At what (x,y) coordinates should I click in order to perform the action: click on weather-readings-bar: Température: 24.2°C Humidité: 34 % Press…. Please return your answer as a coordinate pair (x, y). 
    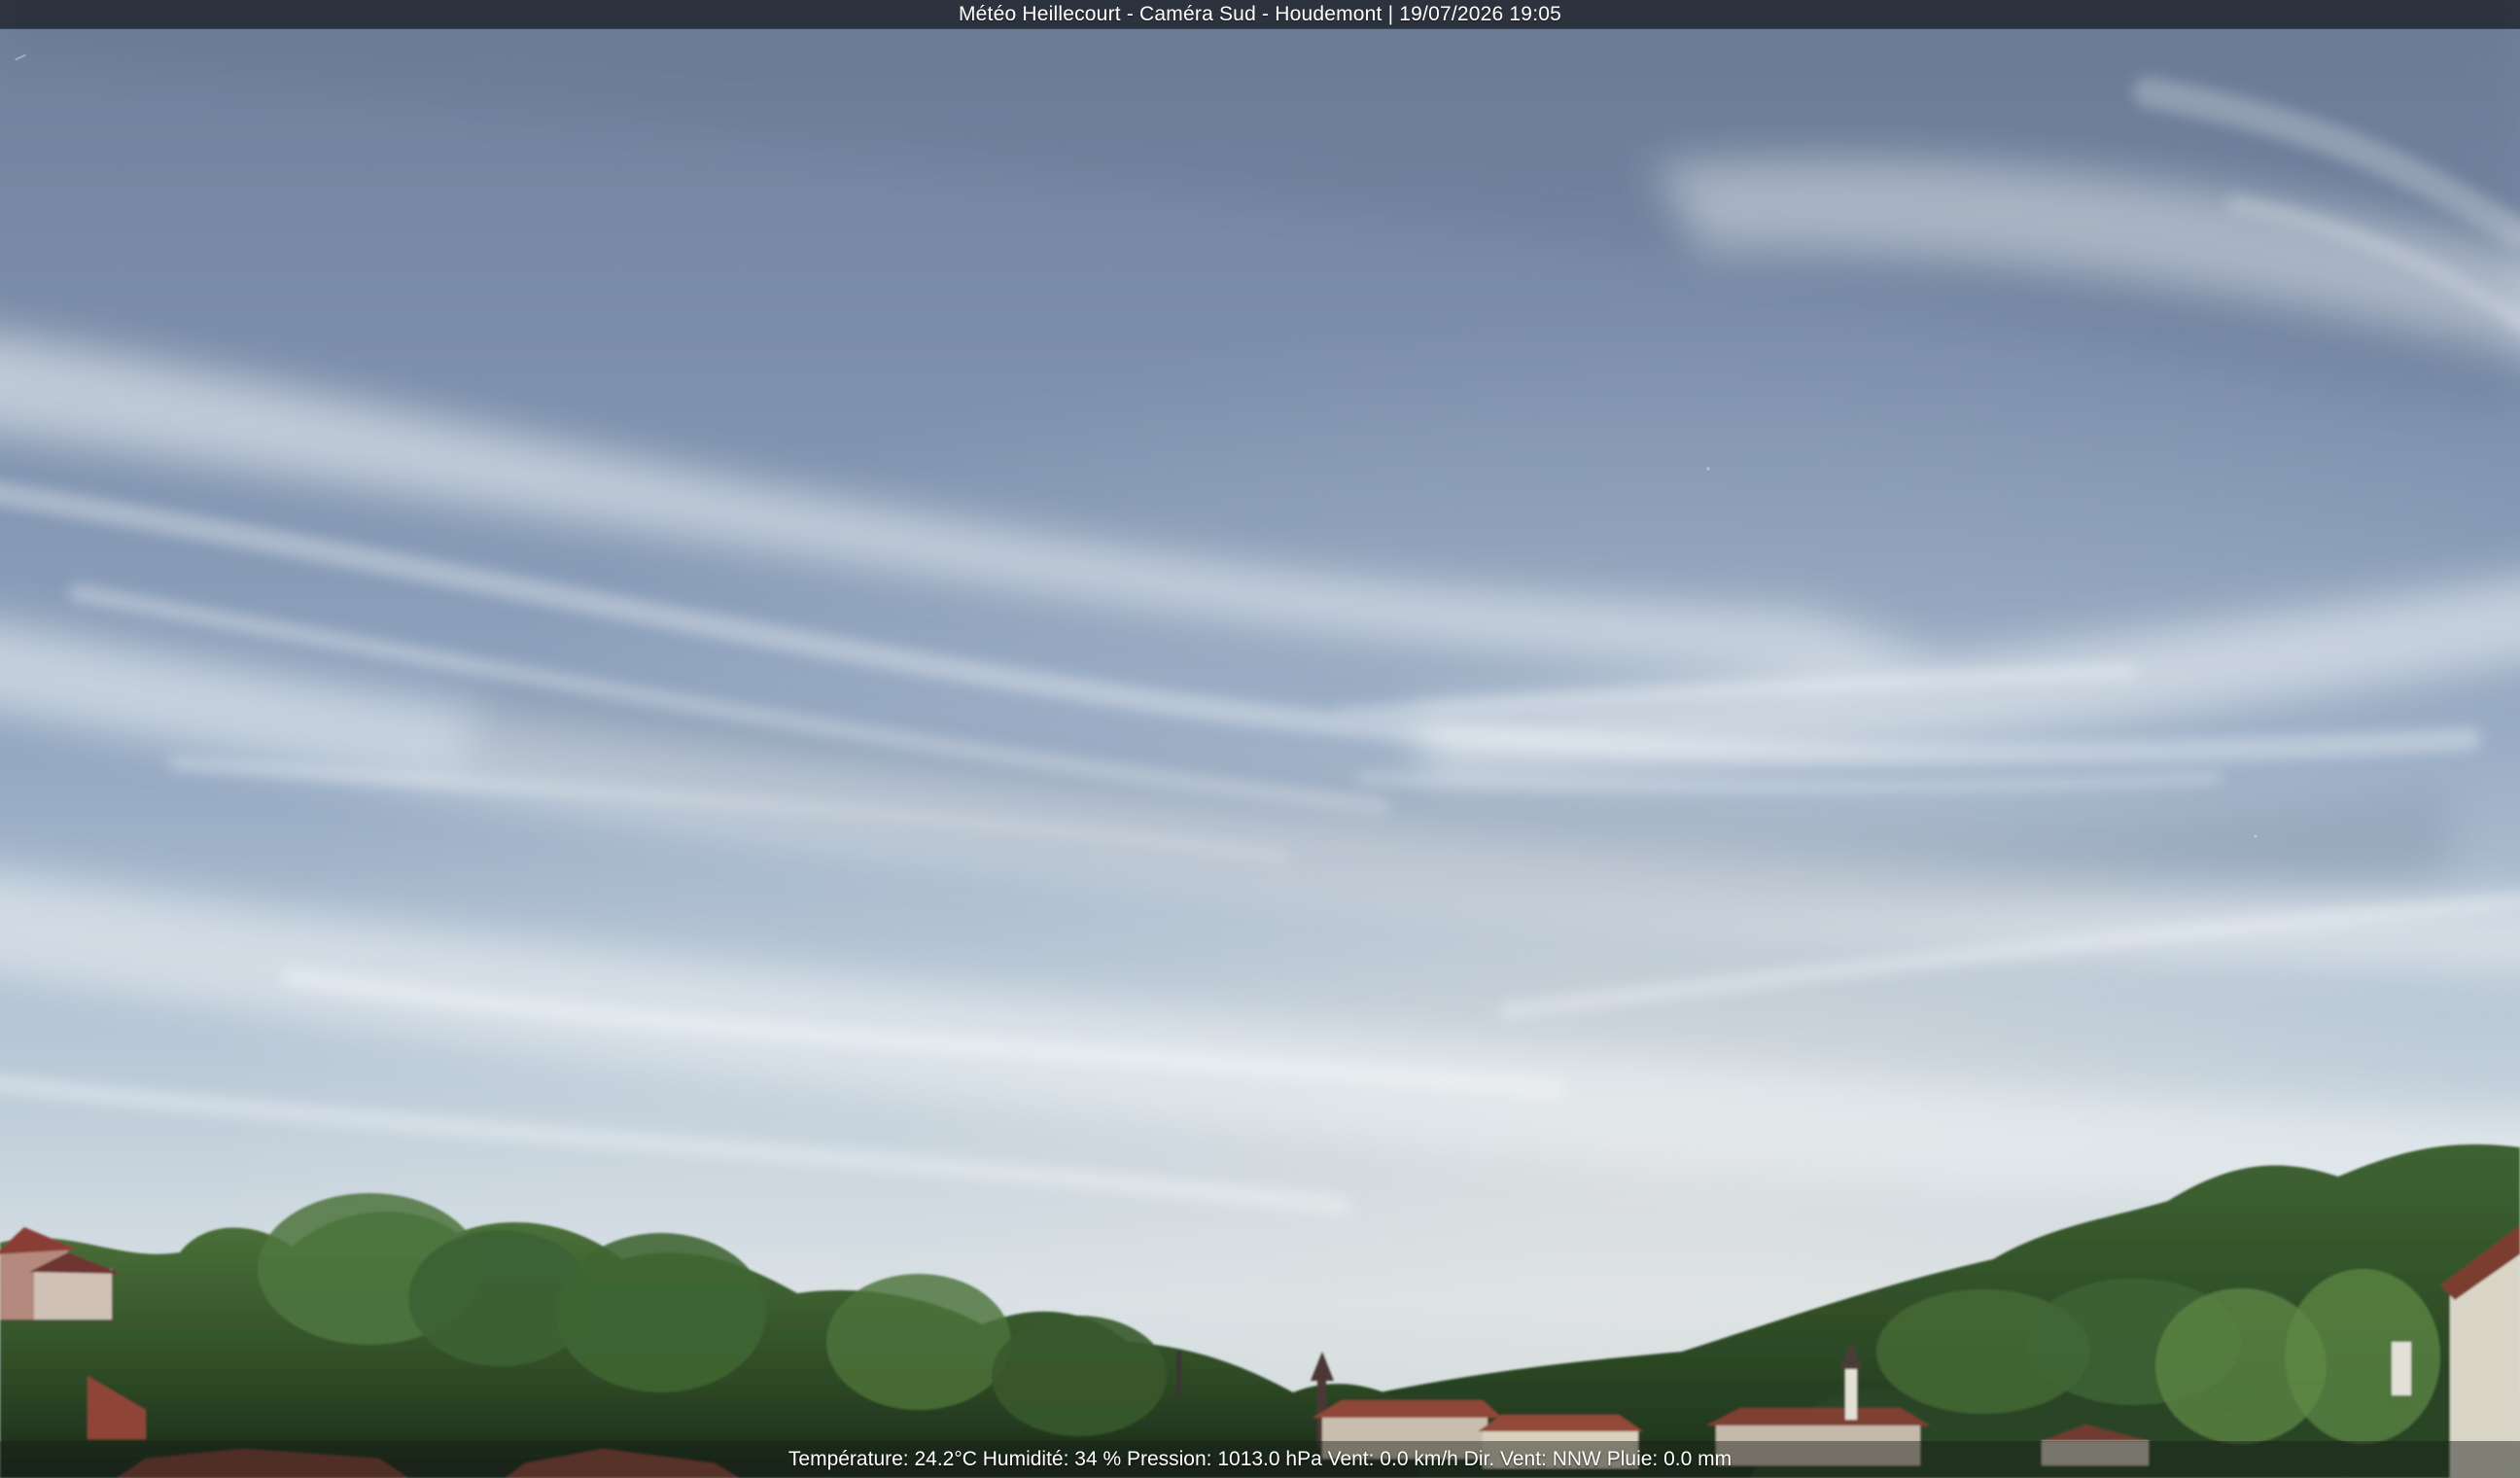
    Looking at the image, I should click on (1260, 1459).